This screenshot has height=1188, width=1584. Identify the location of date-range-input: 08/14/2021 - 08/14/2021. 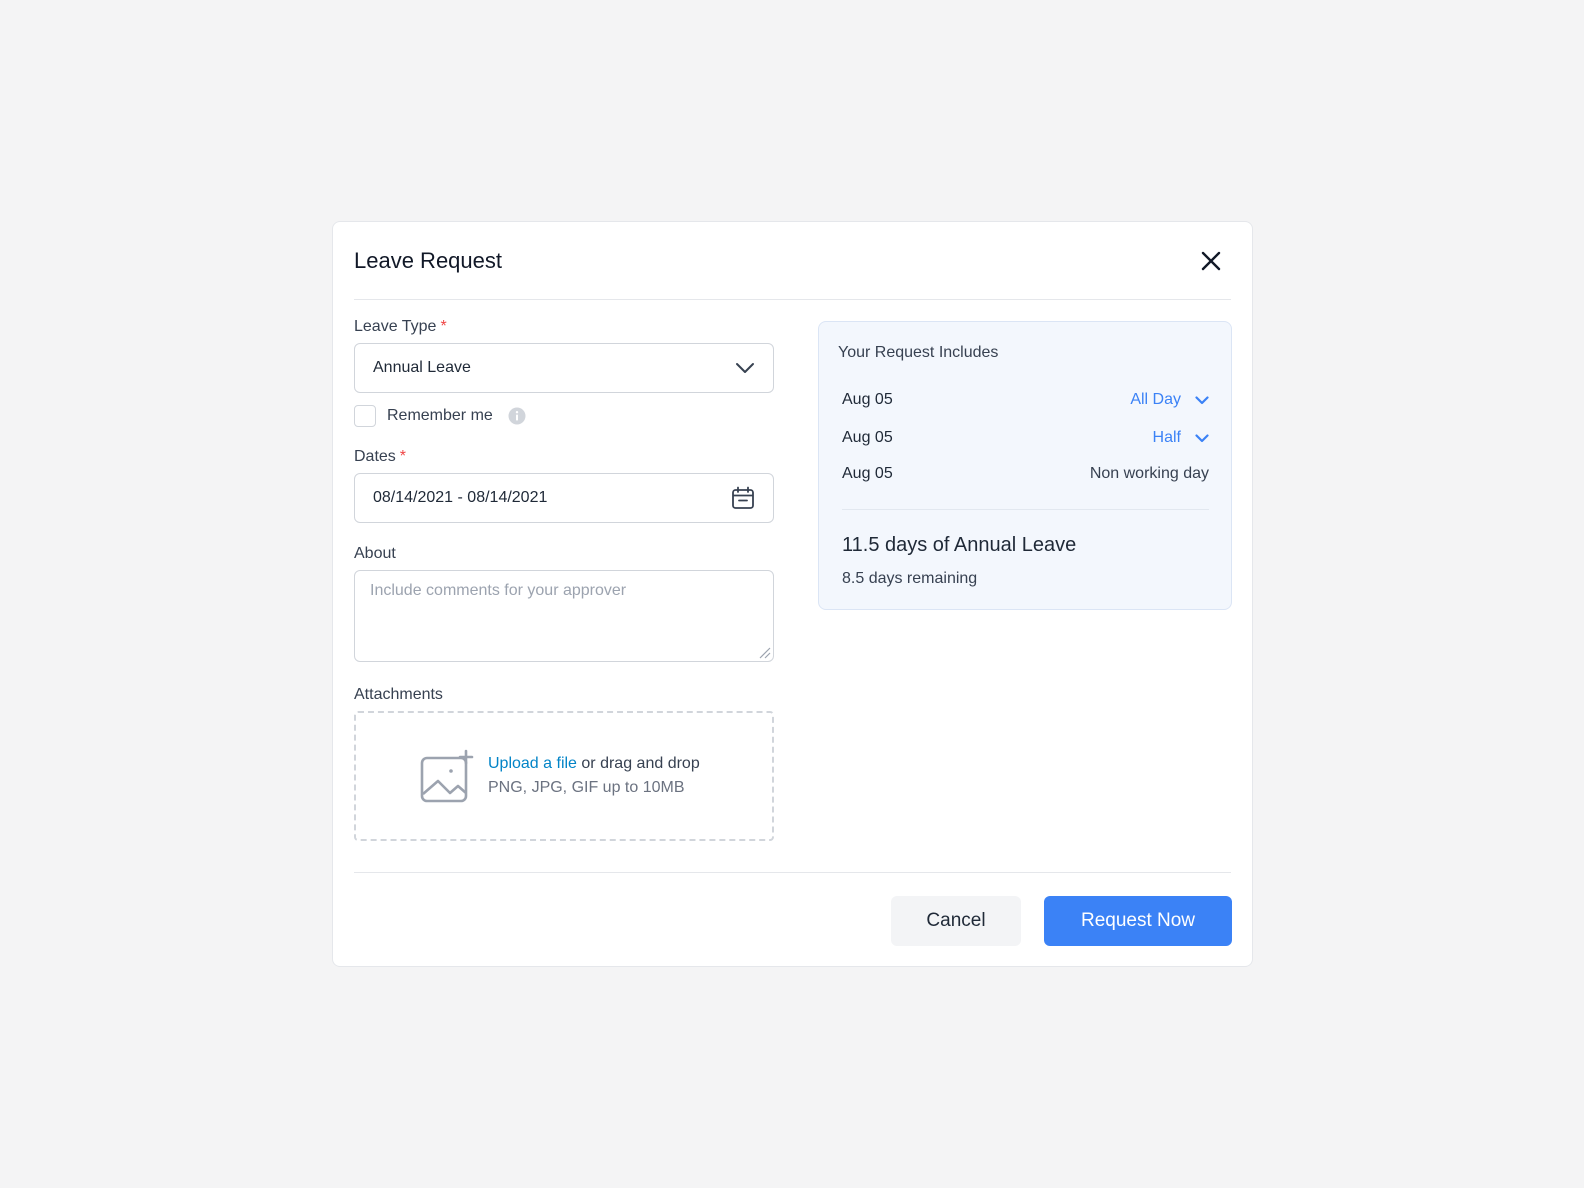
(564, 498).